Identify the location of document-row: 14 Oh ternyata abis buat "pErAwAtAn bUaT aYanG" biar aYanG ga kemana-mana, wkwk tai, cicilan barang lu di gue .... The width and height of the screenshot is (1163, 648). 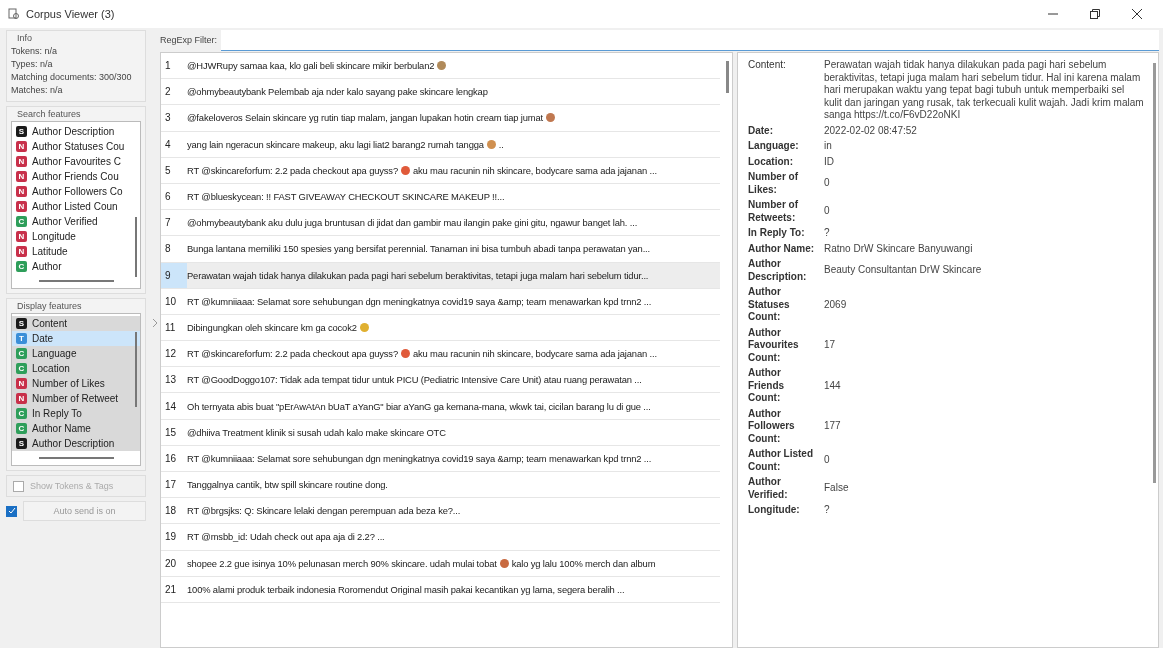
(440, 406).